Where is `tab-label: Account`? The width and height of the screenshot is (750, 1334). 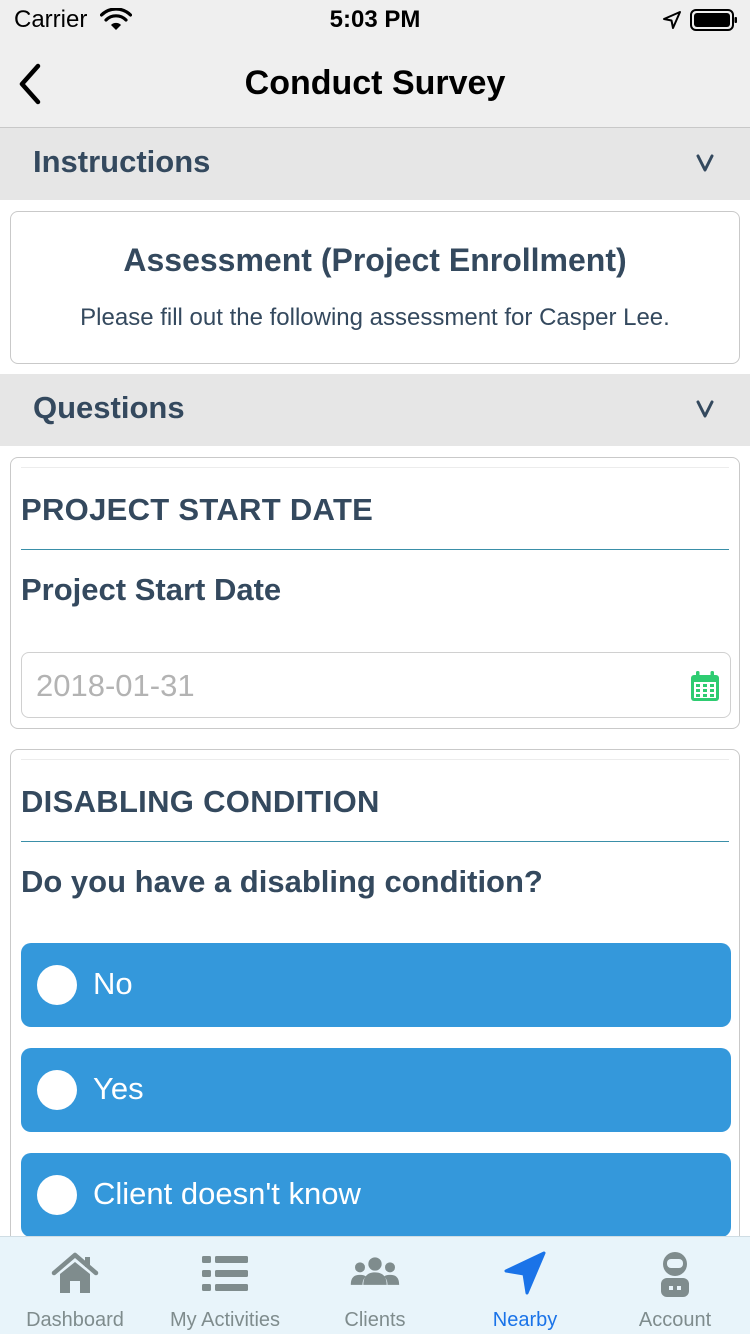
tab-label: Account is located at coordinates (675, 1320).